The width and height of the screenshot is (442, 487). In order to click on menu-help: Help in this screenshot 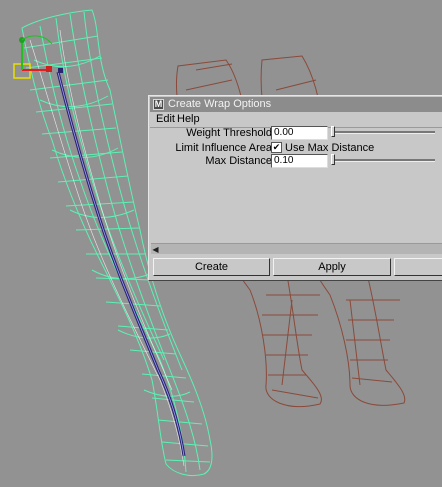, I will do `click(188, 119)`.